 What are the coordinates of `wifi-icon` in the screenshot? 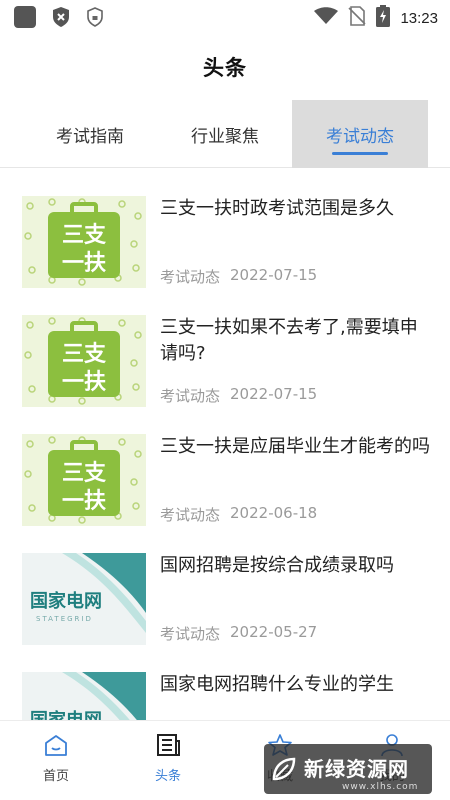 It's located at (326, 18).